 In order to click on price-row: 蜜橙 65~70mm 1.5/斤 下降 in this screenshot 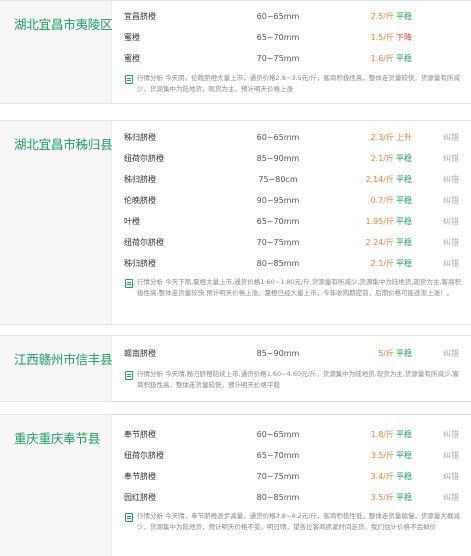, I will do `click(292, 37)`.